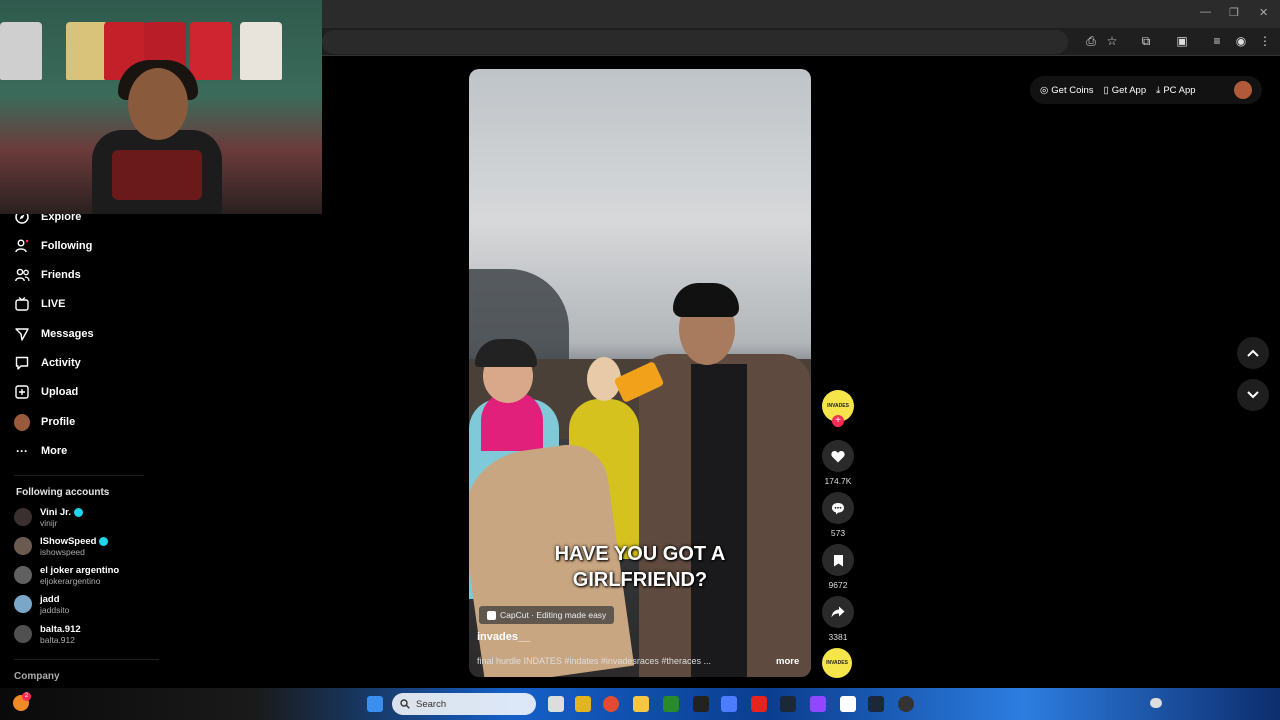  Describe the element at coordinates (1217, 41) in the screenshot. I see `reading-list-icon: ≡` at that location.